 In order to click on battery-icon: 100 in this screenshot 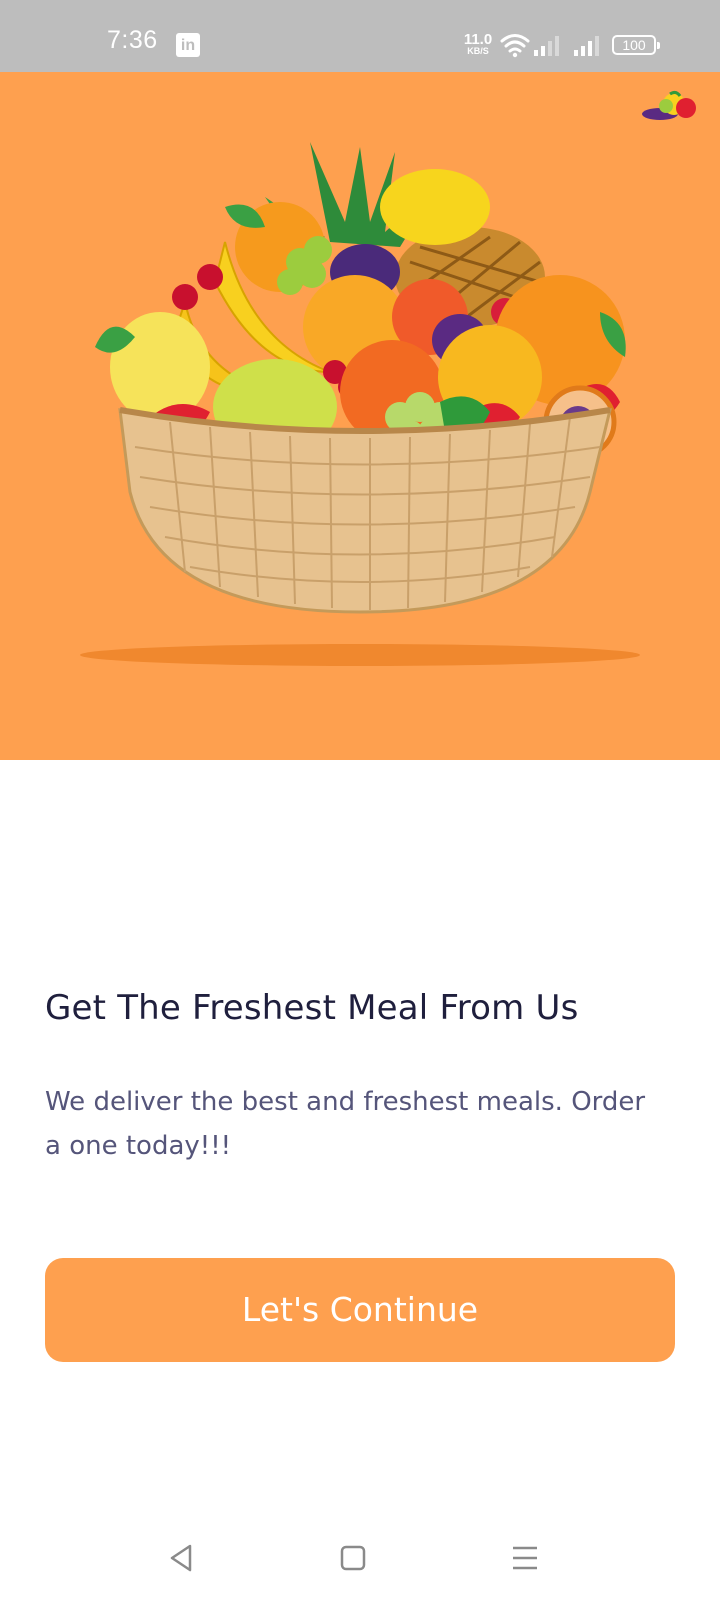, I will do `click(636, 45)`.